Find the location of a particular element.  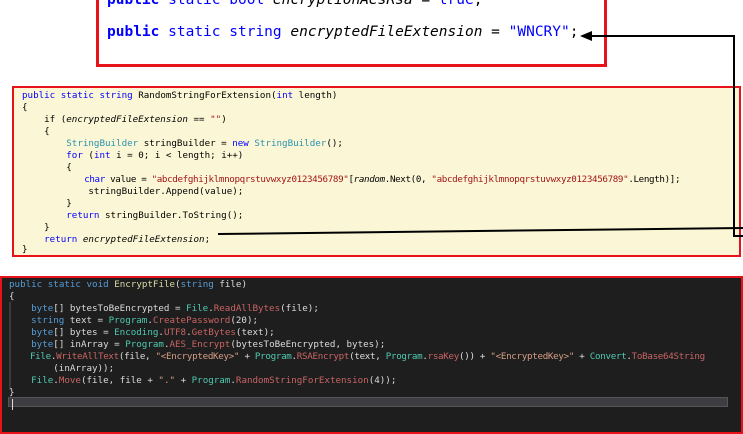

kw-string: string is located at coordinates (255, 32).